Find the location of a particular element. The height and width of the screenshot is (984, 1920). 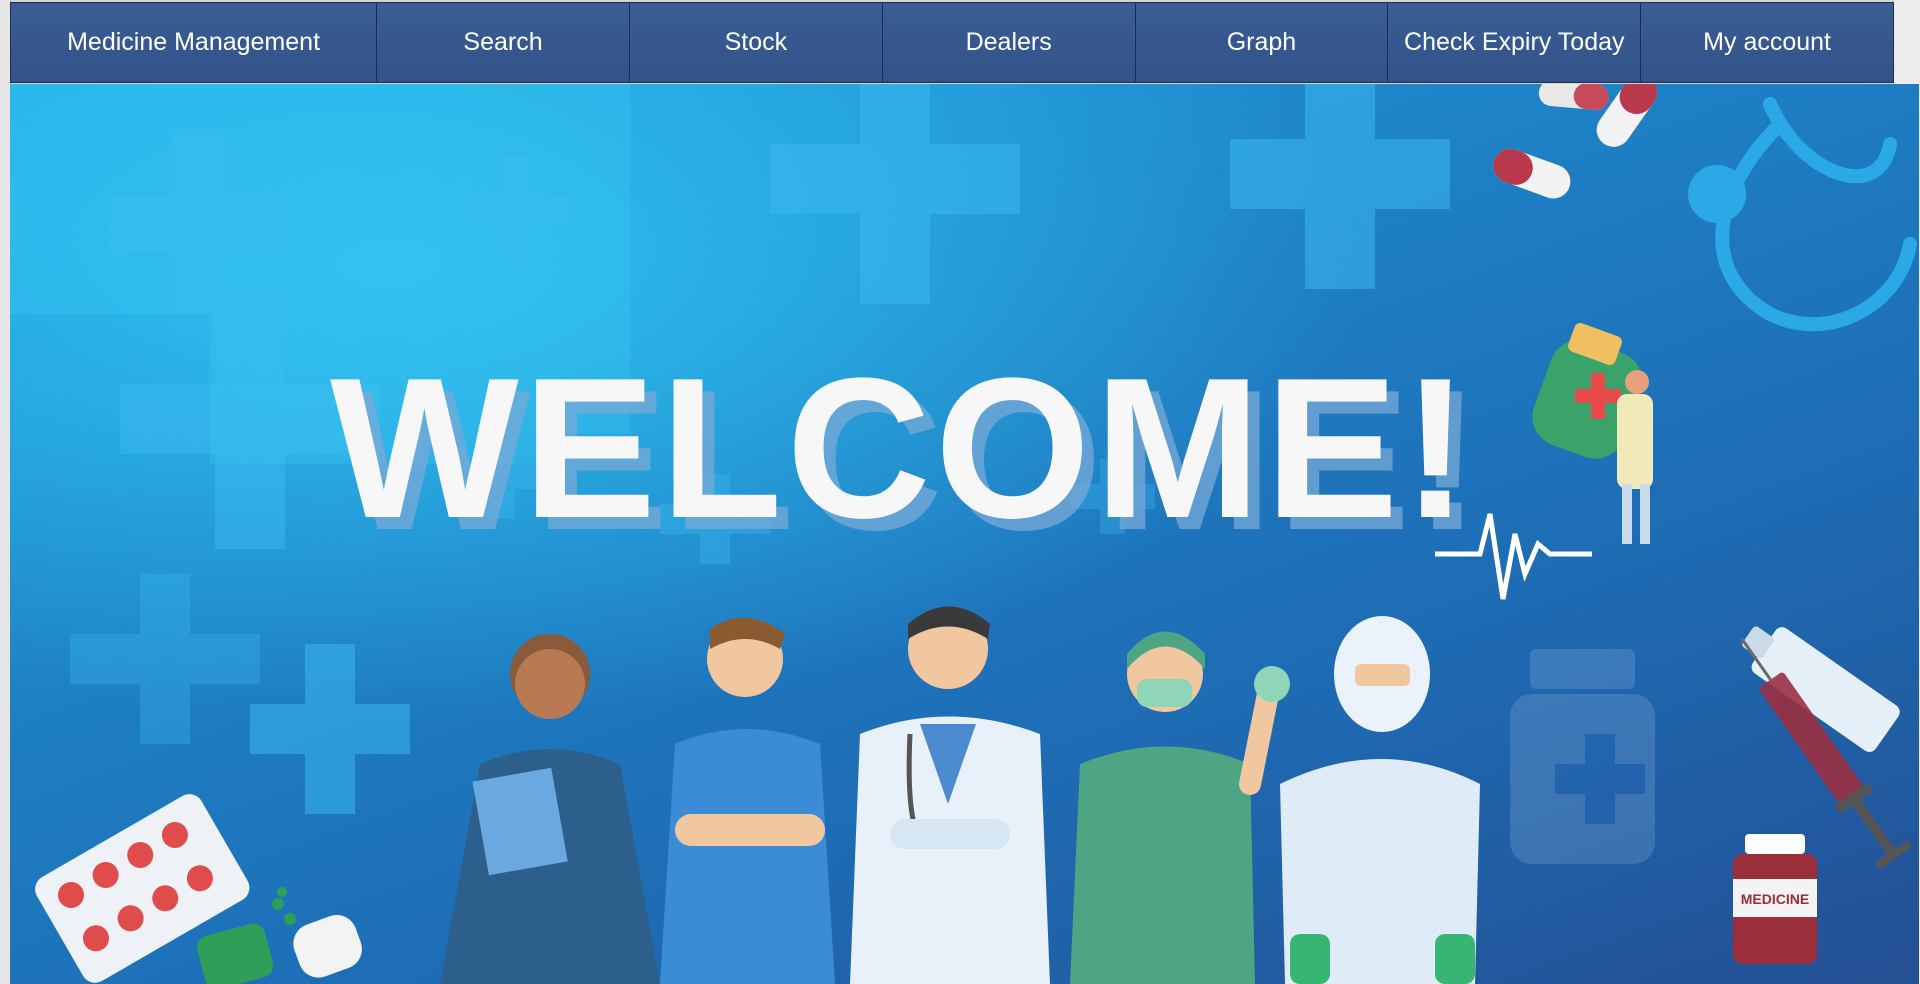

menu-my-account: My account is located at coordinates (1767, 42).